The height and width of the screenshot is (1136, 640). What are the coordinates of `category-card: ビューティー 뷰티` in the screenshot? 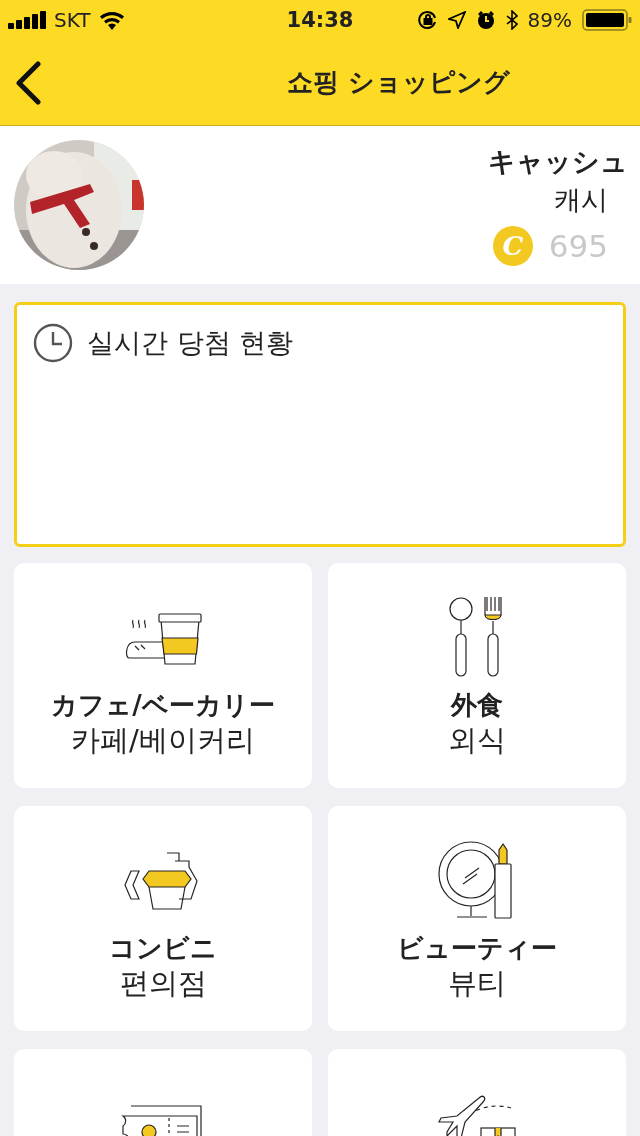 It's located at (477, 918).